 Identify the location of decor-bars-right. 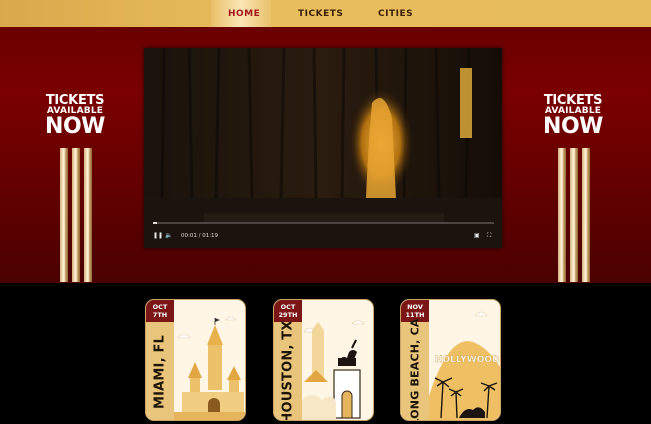
(574, 215).